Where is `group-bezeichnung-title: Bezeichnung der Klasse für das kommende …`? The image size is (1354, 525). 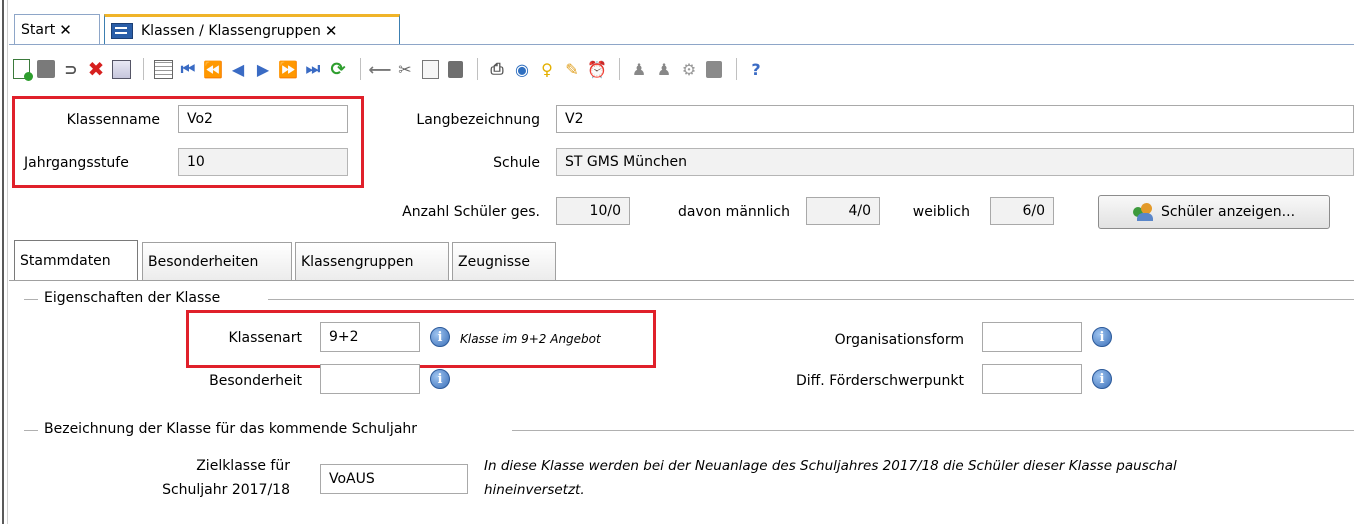 group-bezeichnung-title: Bezeichnung der Klasse für das kommende … is located at coordinates (231, 429).